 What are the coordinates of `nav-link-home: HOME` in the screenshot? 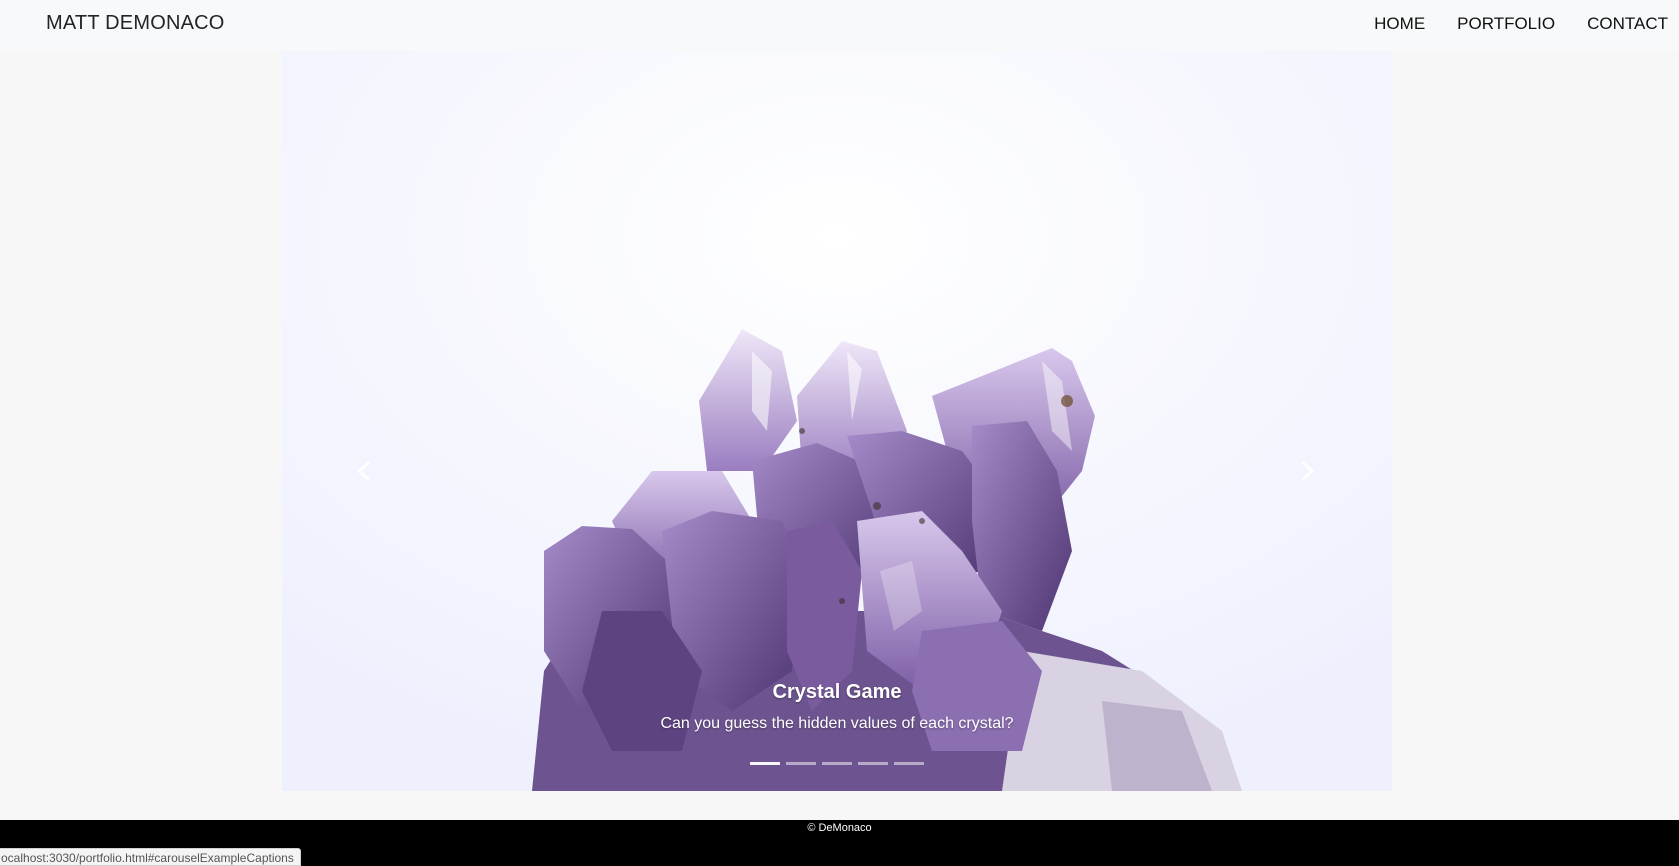 It's located at (1399, 24).